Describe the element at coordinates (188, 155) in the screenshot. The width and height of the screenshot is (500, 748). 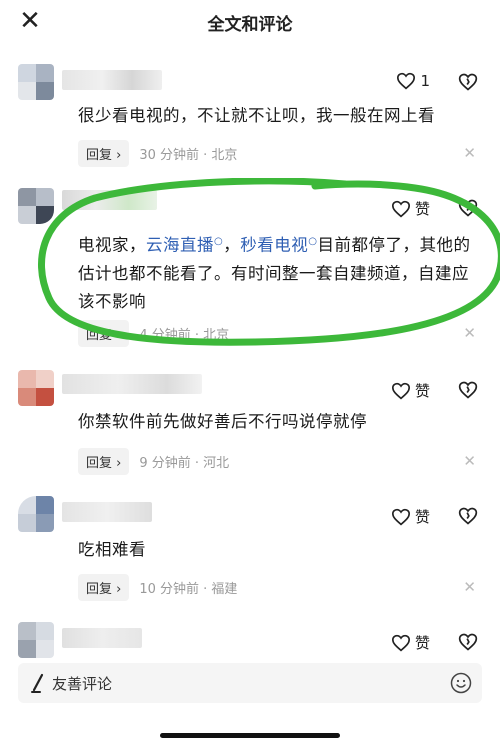
I see `comment-time-location: 30 分钟前 · 北京` at that location.